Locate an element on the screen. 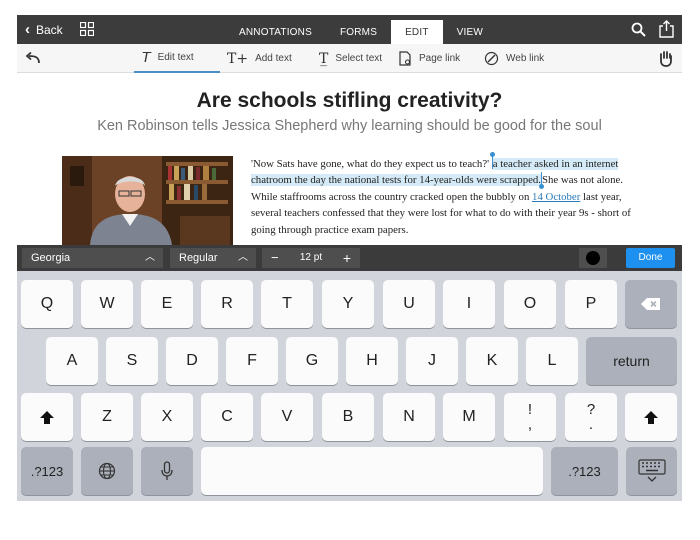  font-style-select: Regular ︿ is located at coordinates (213, 258).